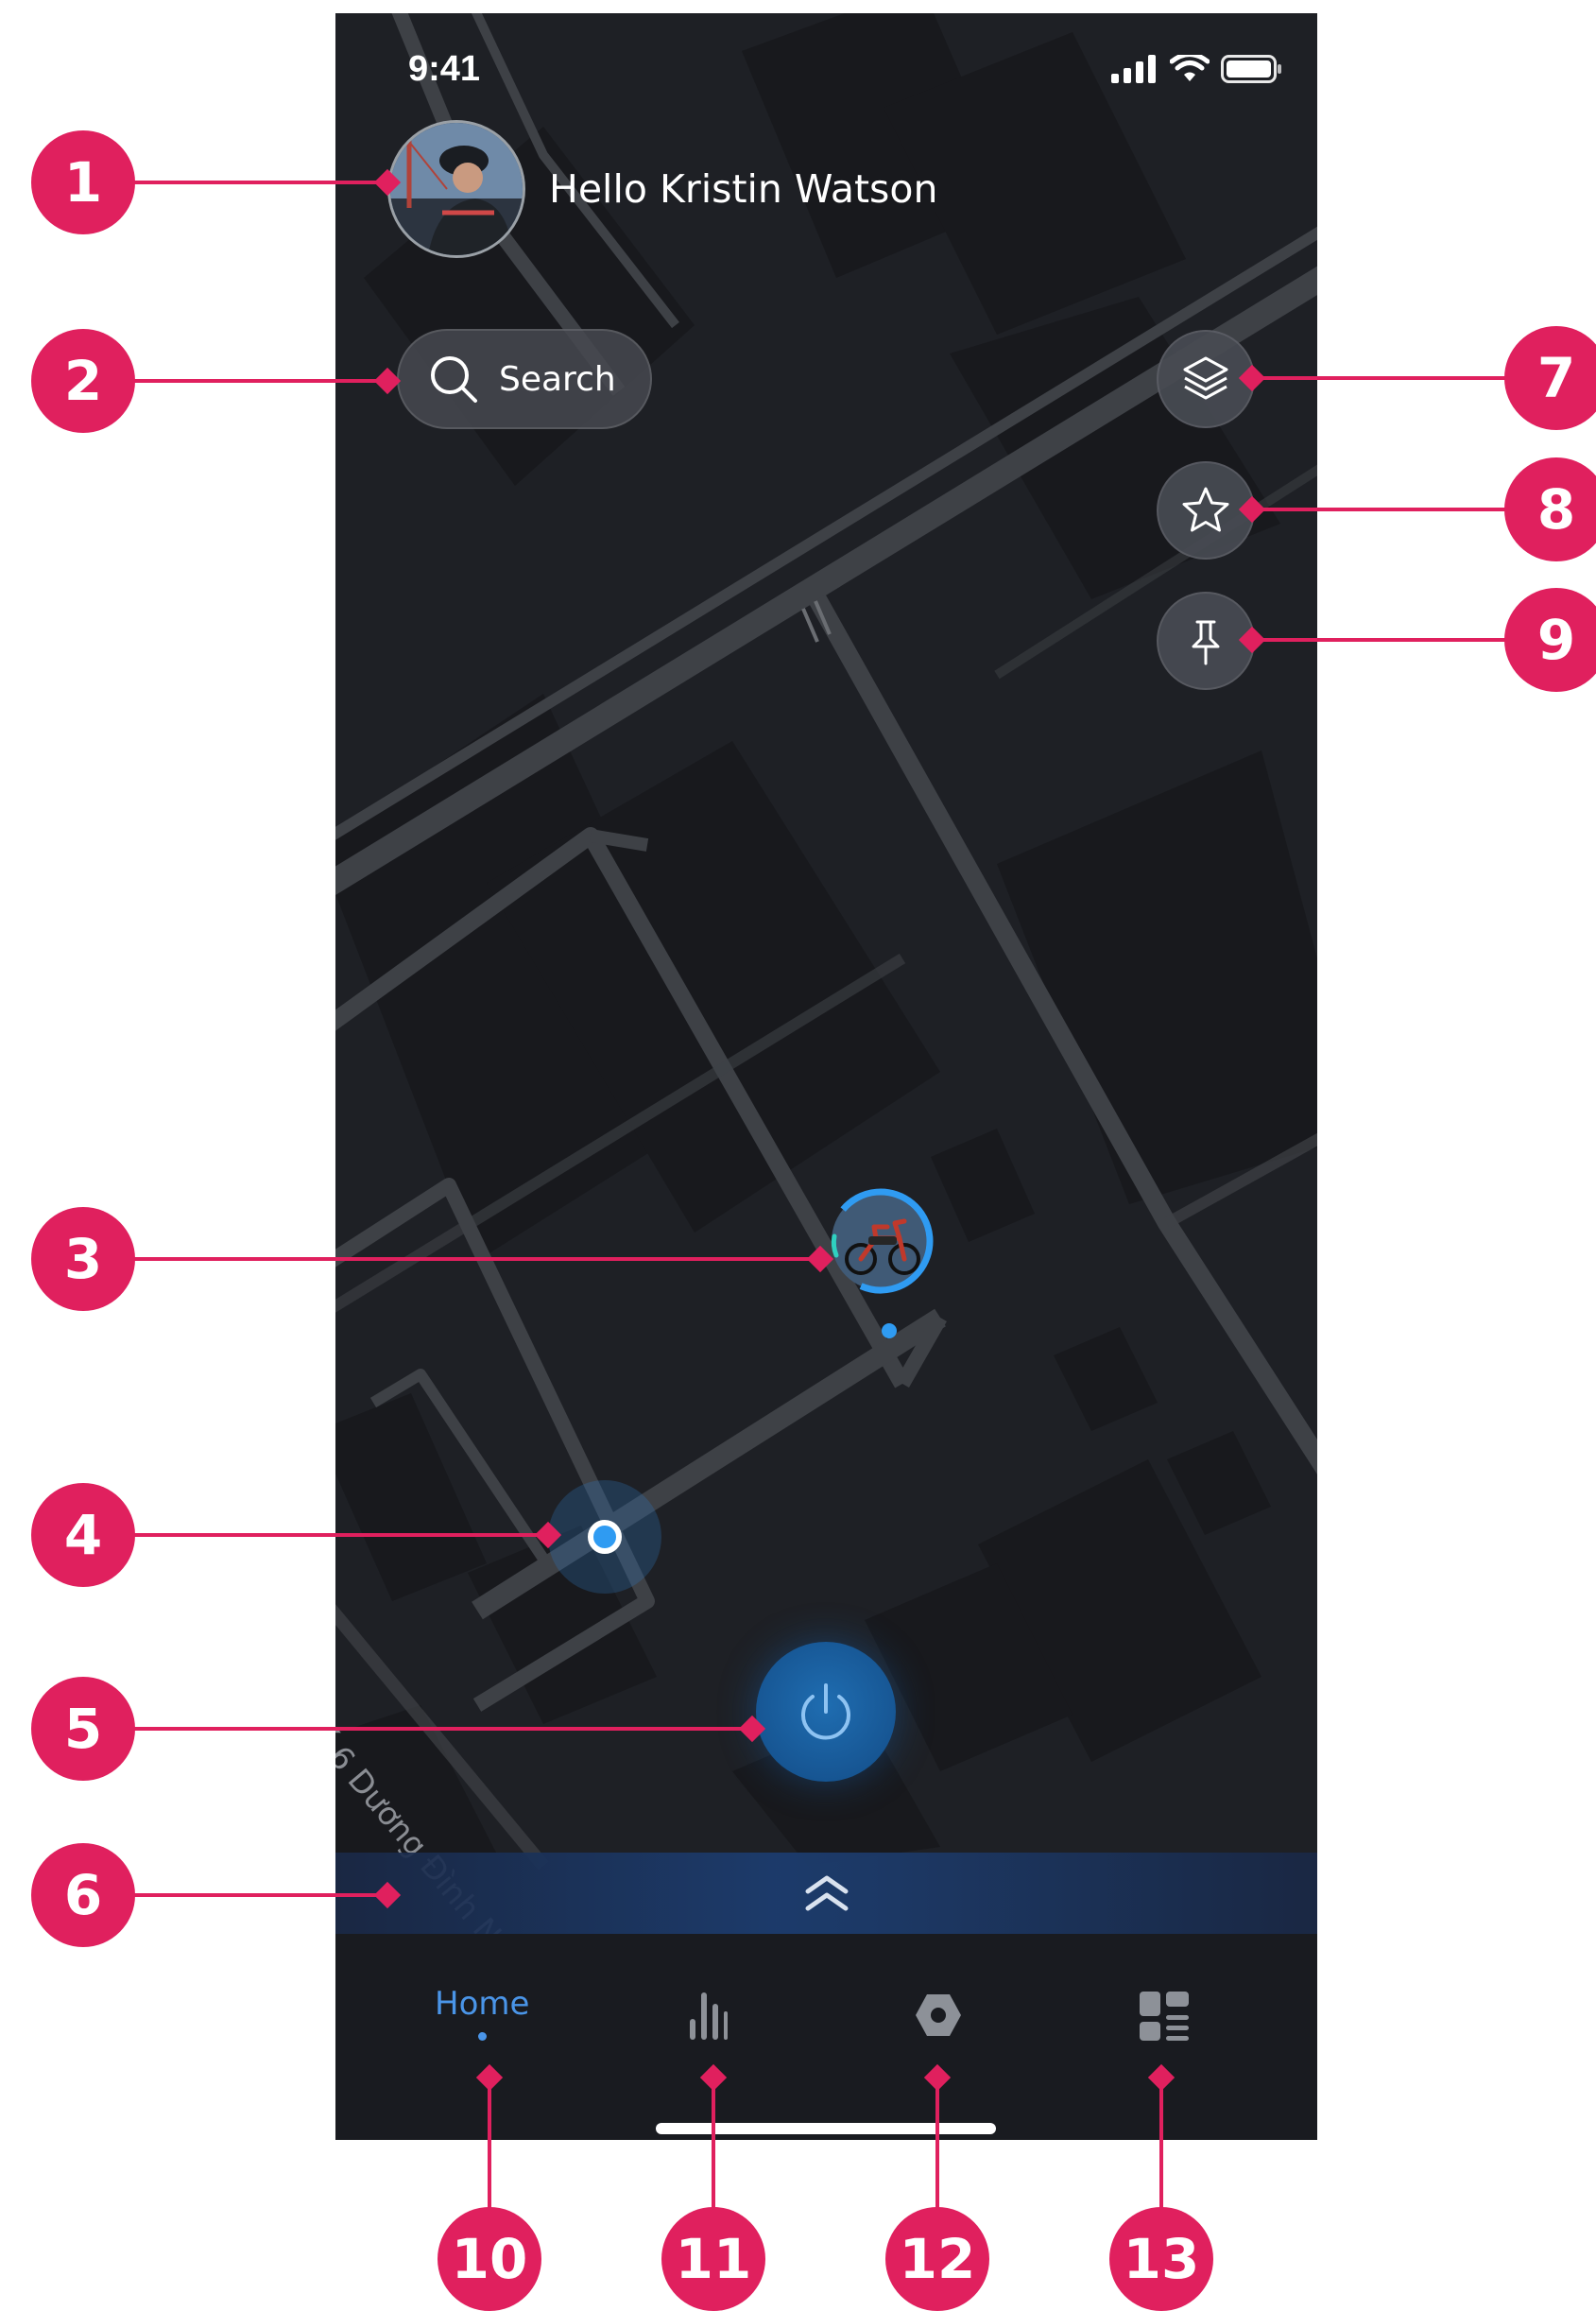  I want to click on tab-stats, so click(708, 2016).